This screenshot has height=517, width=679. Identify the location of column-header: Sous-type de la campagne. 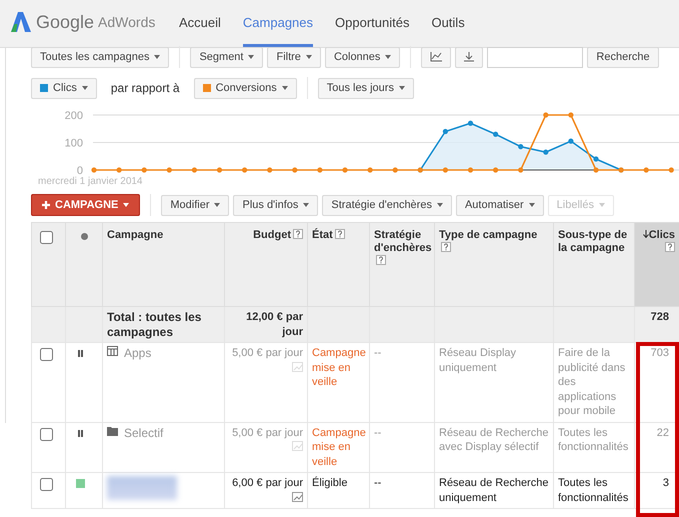
(594, 264).